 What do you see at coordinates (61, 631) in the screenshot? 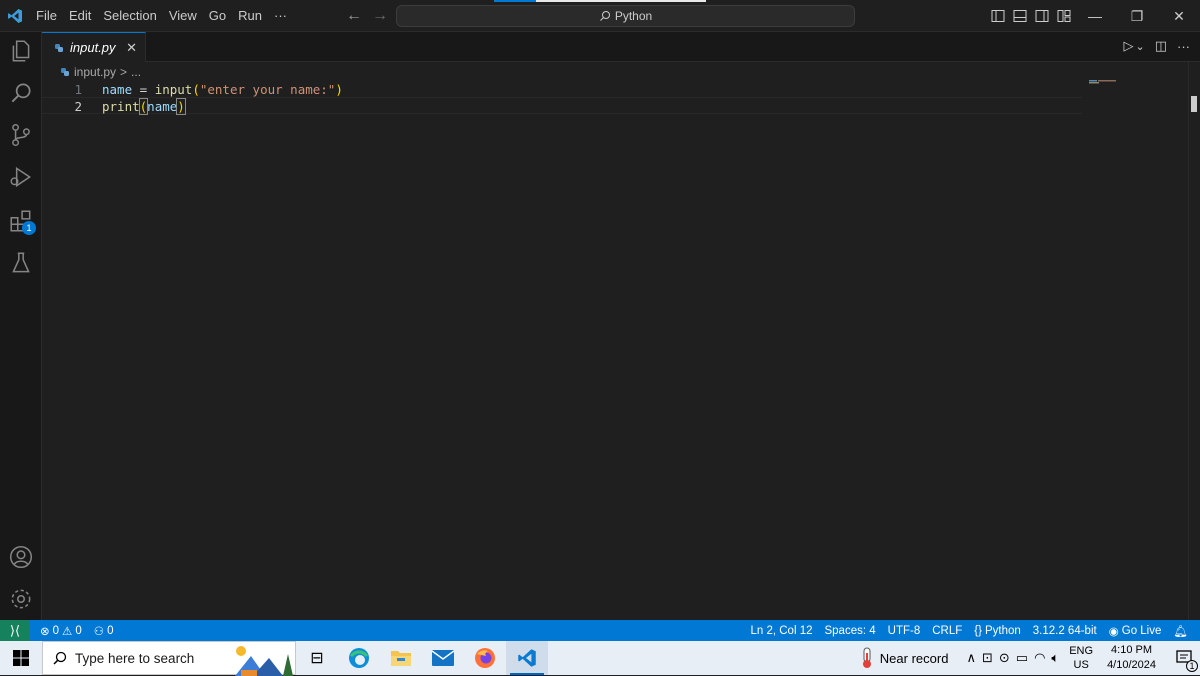
I see `problems-status: ⊗ 0 ⚠ 0` at bounding box center [61, 631].